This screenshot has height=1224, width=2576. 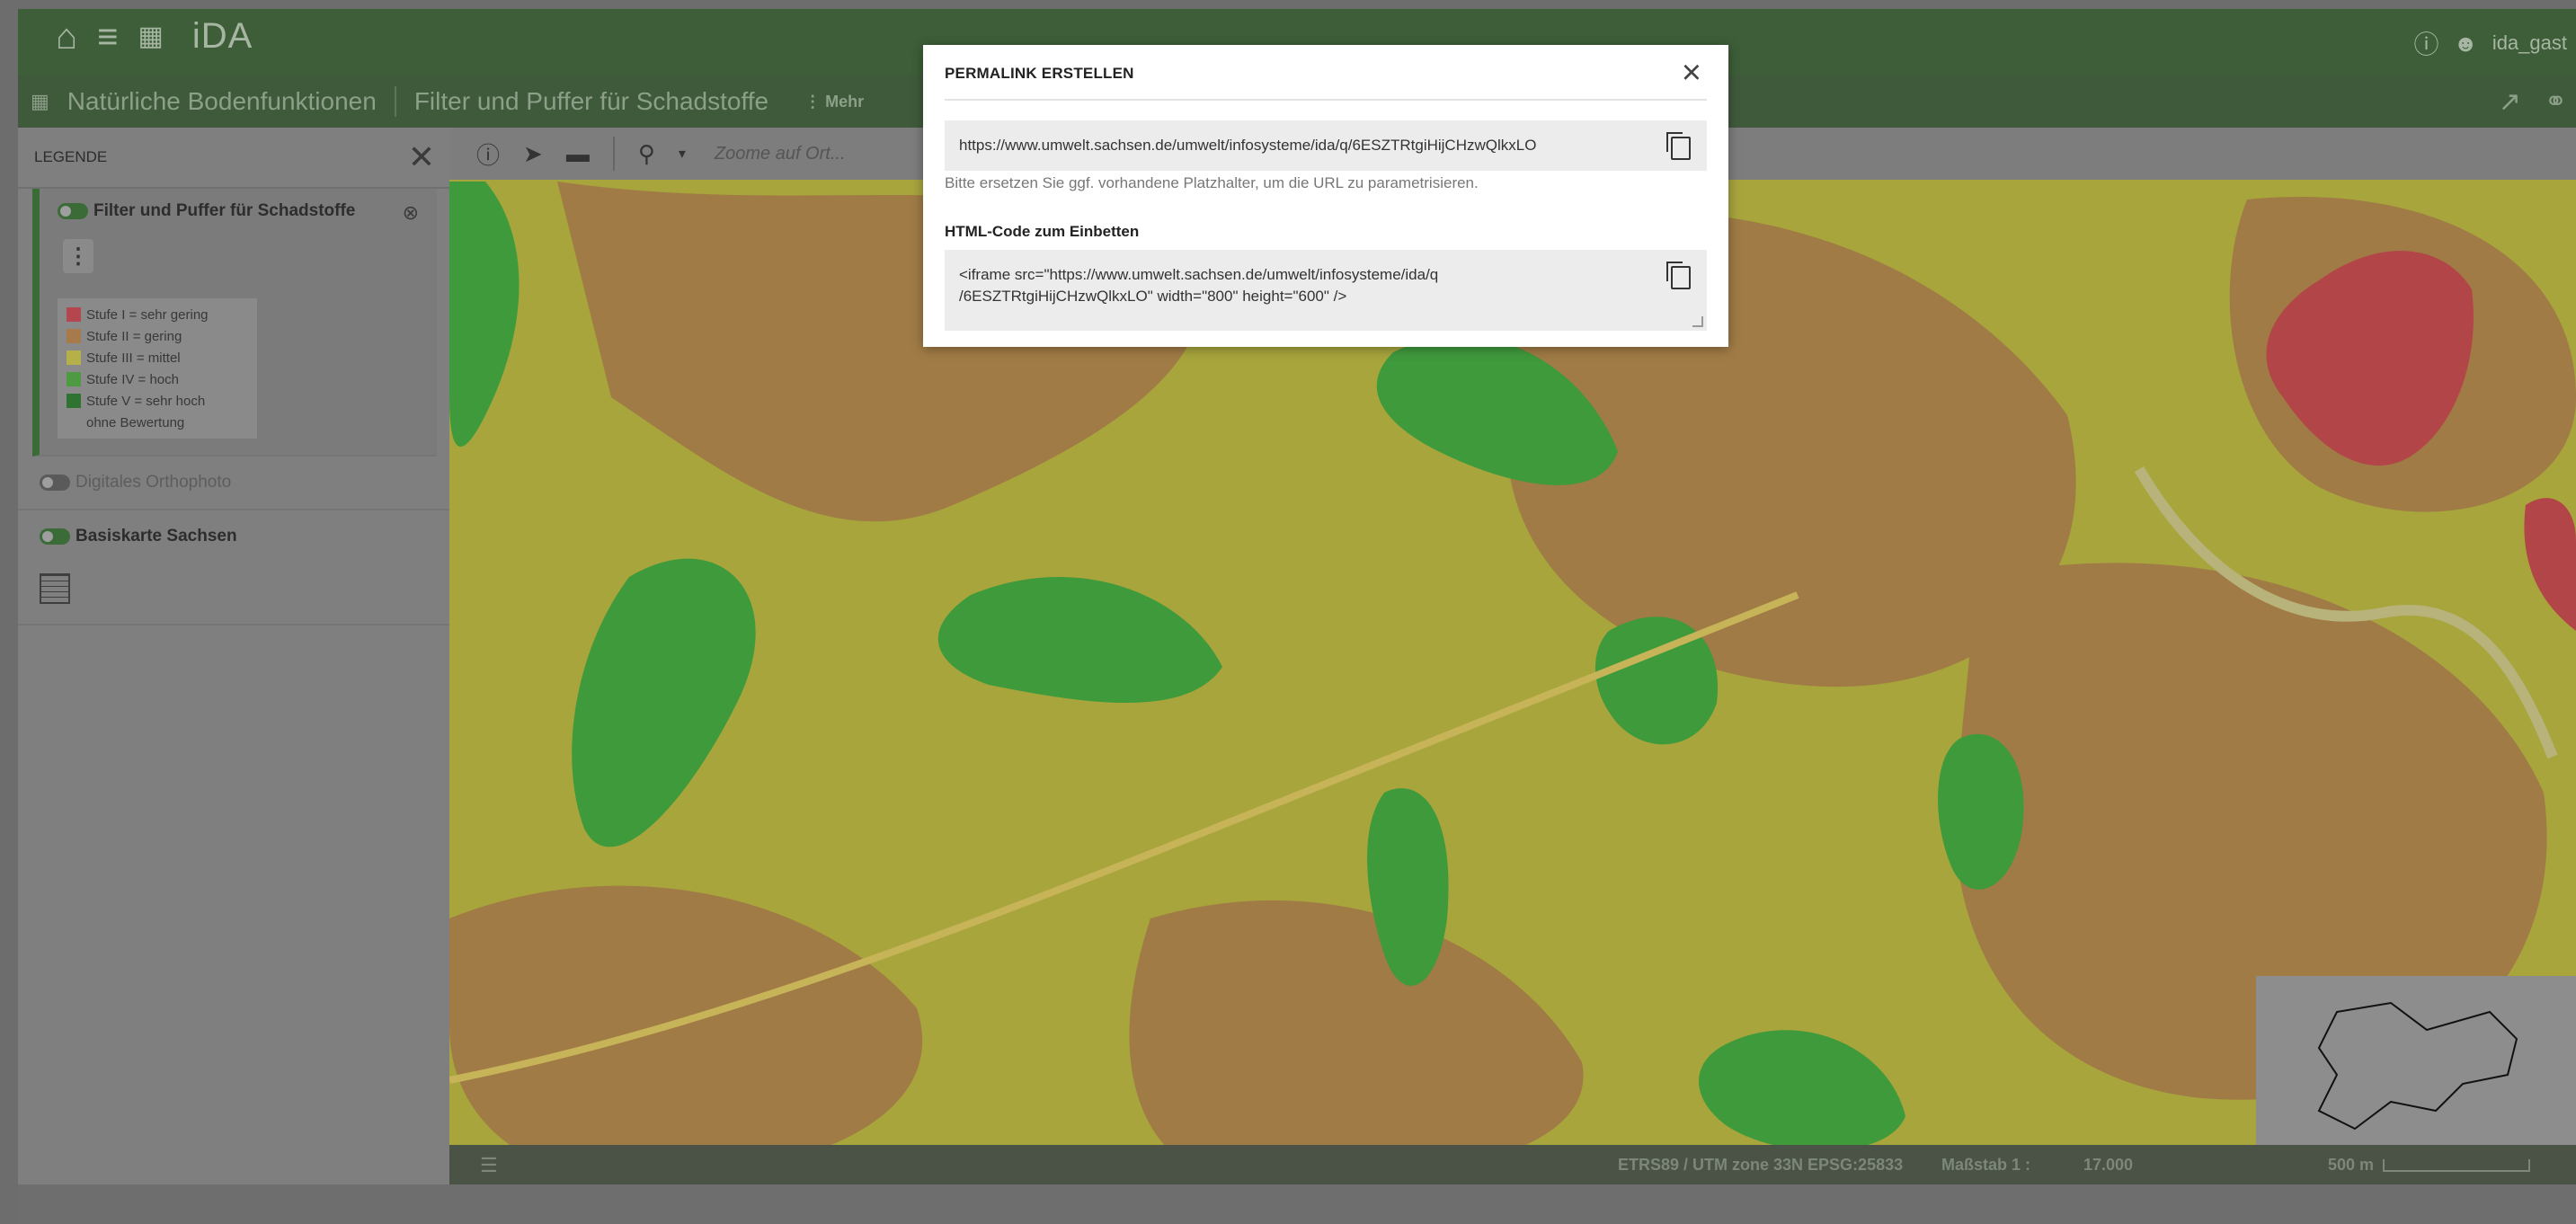 I want to click on map-title-icon: ▦, so click(x=40, y=101).